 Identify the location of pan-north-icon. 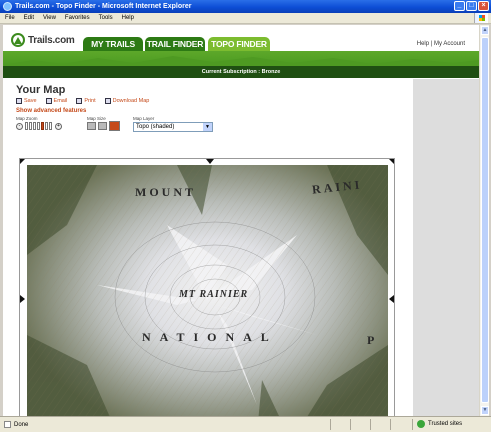
(210, 161).